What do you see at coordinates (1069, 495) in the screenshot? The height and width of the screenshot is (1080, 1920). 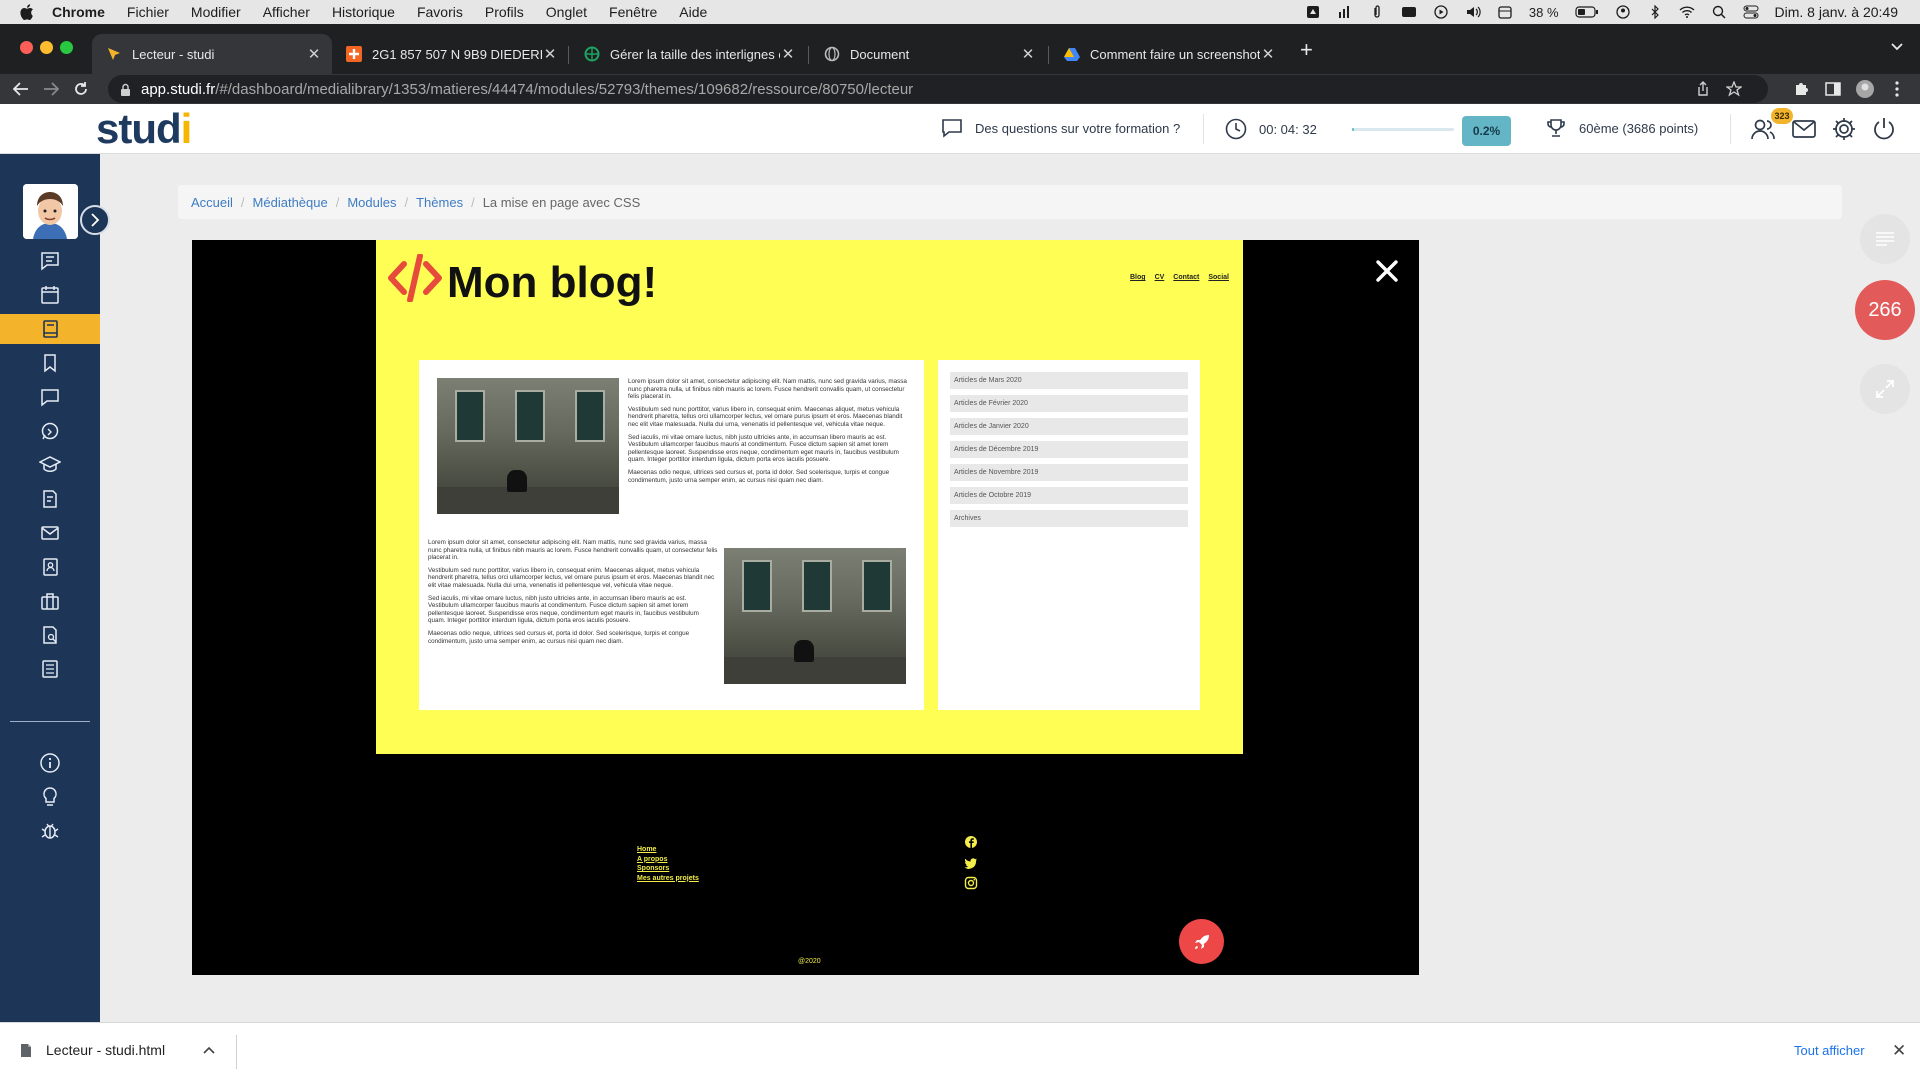 I see `archive-item: Articles de Octobre 2019` at bounding box center [1069, 495].